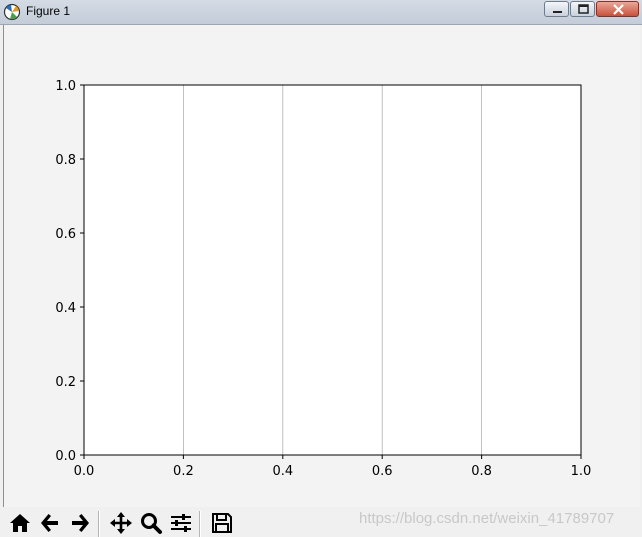 The height and width of the screenshot is (537, 642). What do you see at coordinates (65, 234) in the screenshot?
I see `y-tick-label: 0.6` at bounding box center [65, 234].